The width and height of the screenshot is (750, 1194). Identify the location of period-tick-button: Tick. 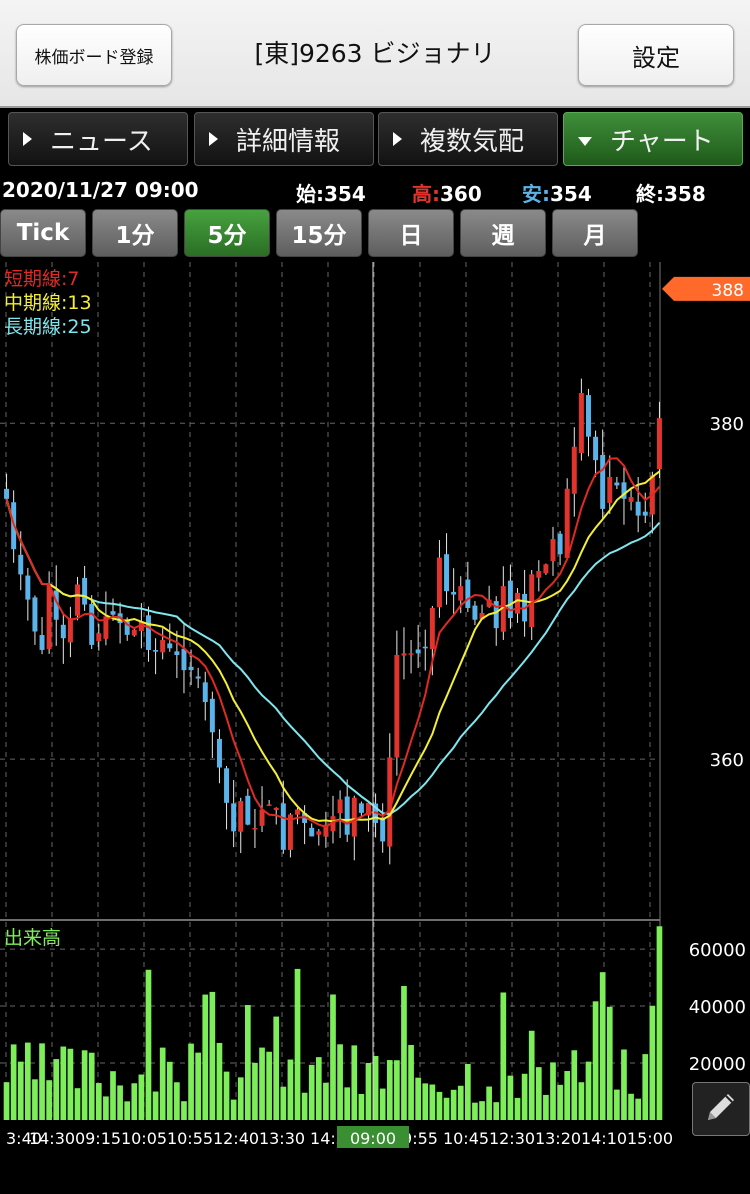
(43, 233).